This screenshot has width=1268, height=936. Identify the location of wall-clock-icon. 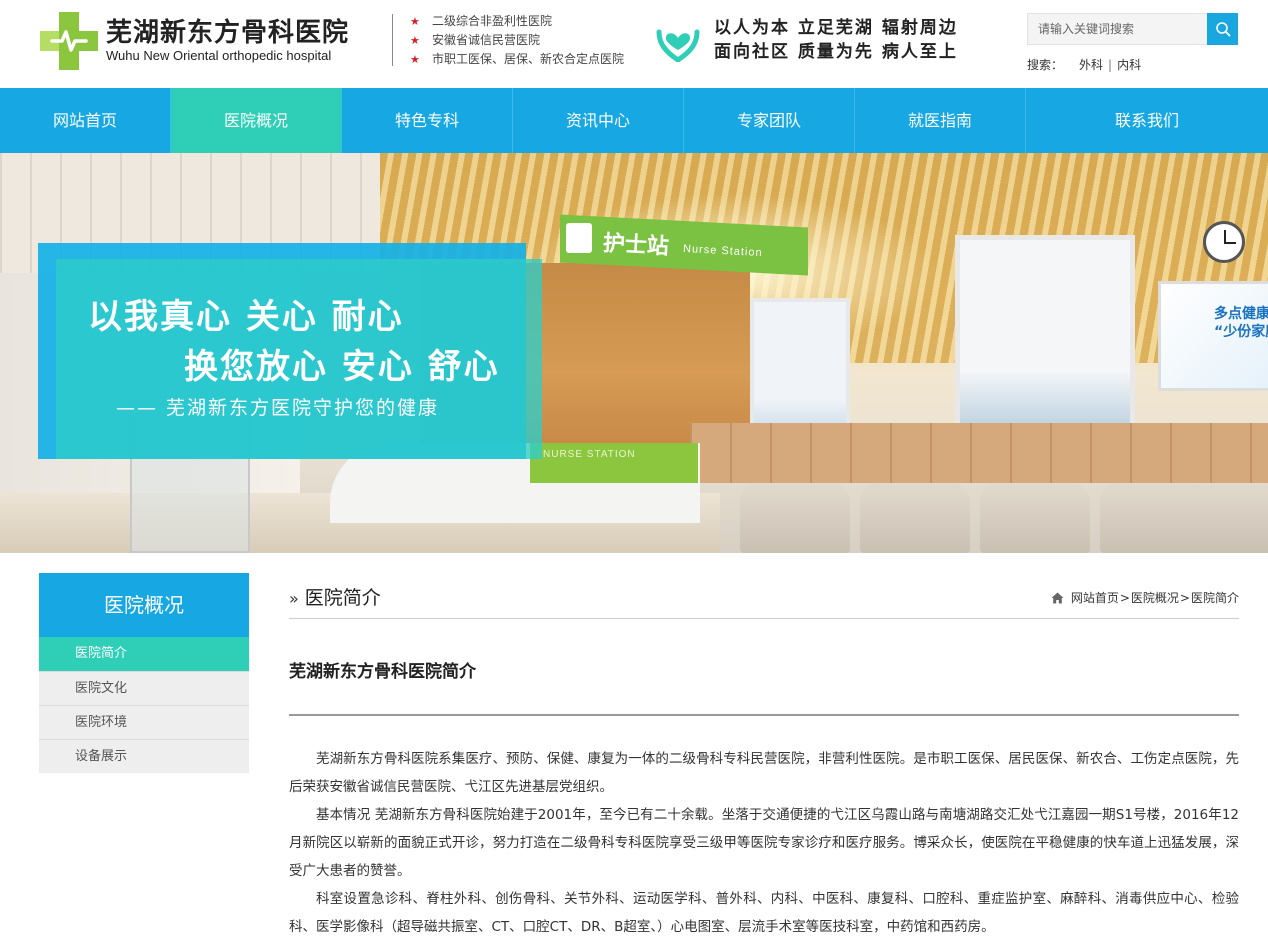
(1224, 242).